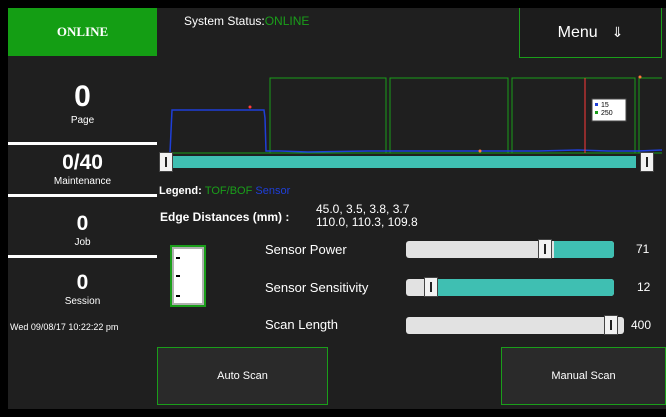  What do you see at coordinates (180, 191) in the screenshot?
I see `legend-label: Legend:` at bounding box center [180, 191].